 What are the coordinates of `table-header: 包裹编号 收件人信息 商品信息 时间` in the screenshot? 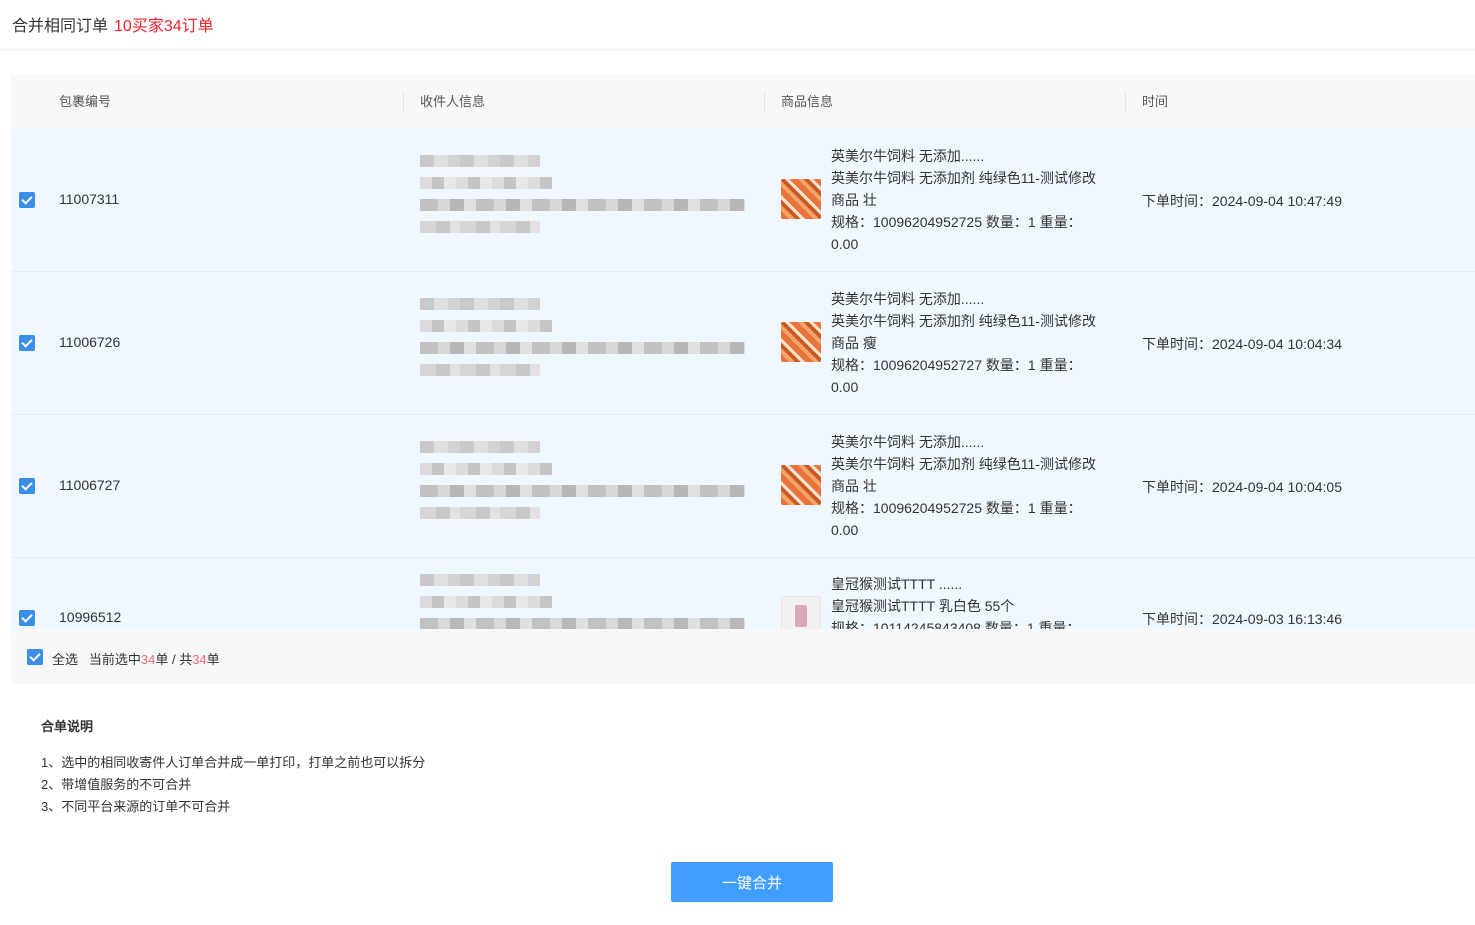 It's located at (743, 102).